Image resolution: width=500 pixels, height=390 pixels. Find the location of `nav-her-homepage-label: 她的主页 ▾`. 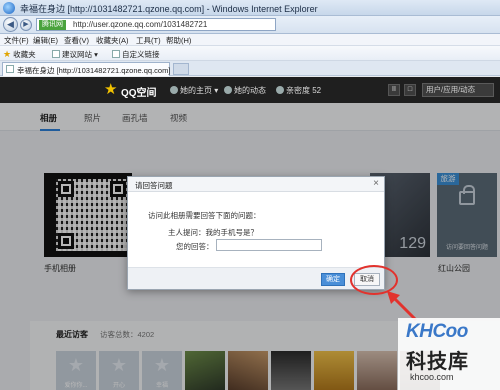

nav-her-homepage-label: 她的主页 ▾ is located at coordinates (199, 90).